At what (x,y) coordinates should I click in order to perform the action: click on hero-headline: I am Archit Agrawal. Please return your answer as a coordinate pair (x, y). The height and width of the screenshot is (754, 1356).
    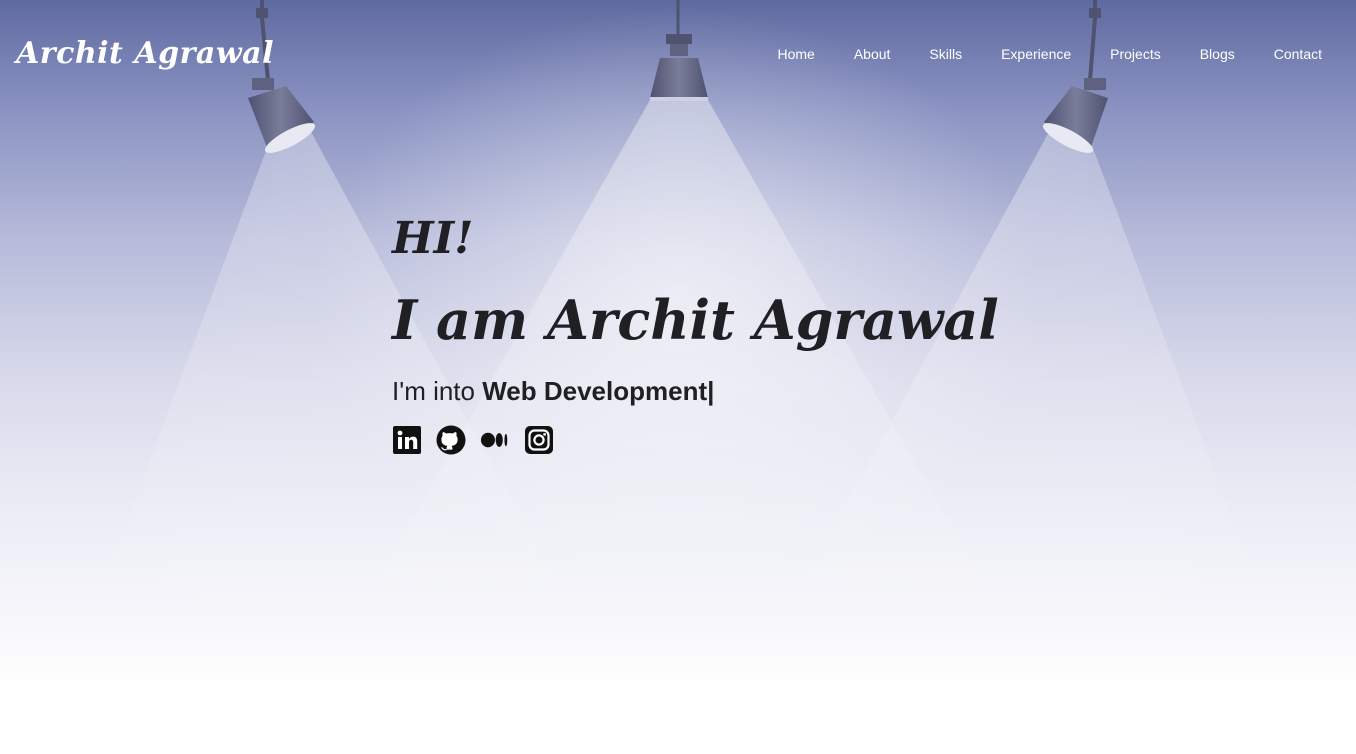
    Looking at the image, I should click on (695, 320).